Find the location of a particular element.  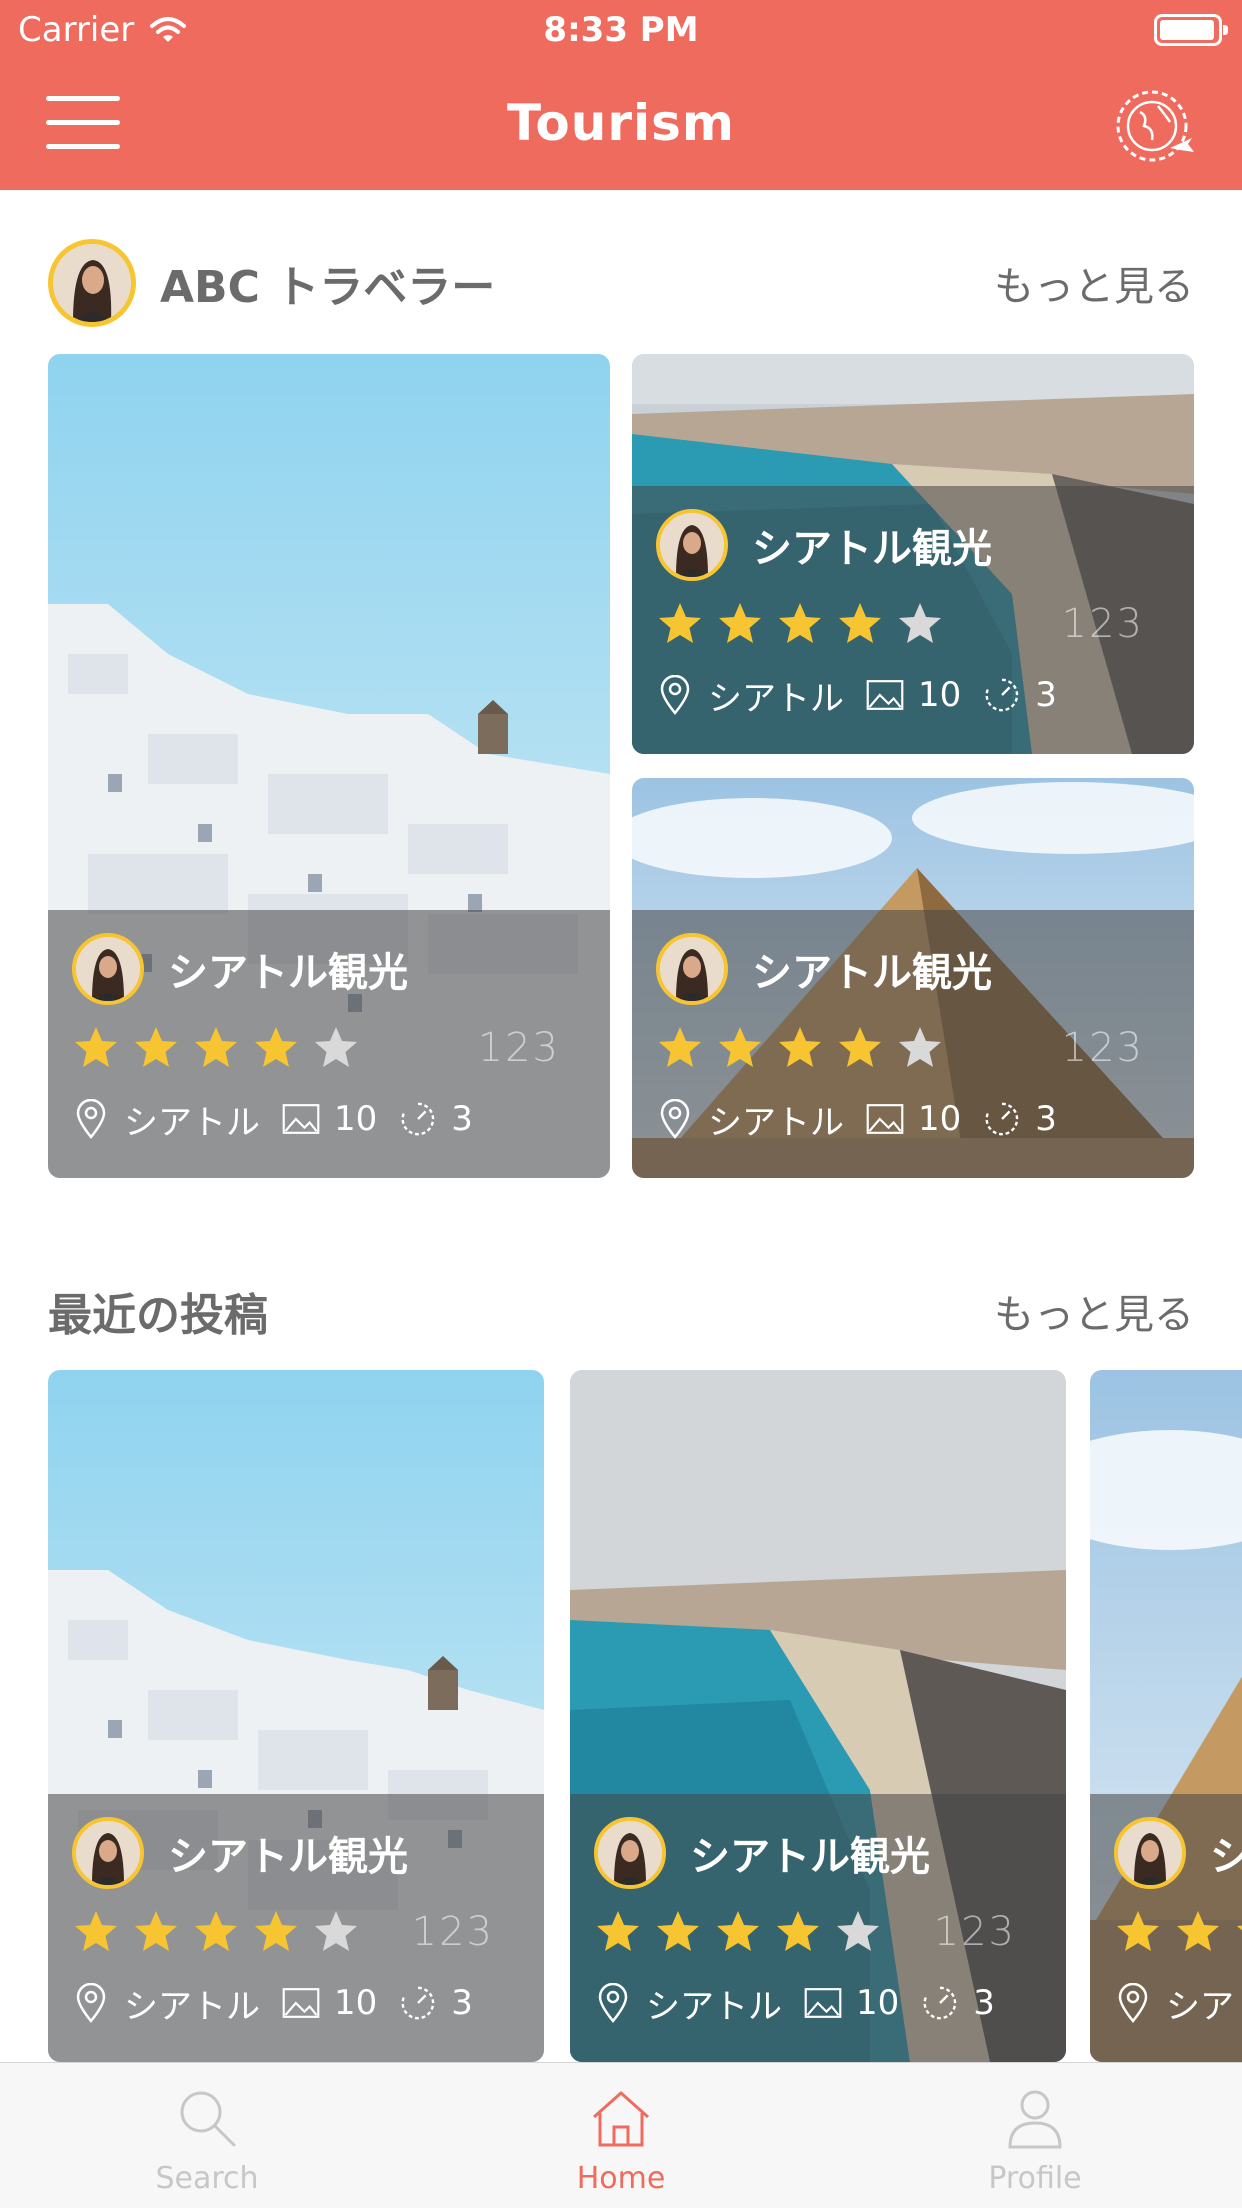

tab-bar: Search Home Profile is located at coordinates (621, 2135).